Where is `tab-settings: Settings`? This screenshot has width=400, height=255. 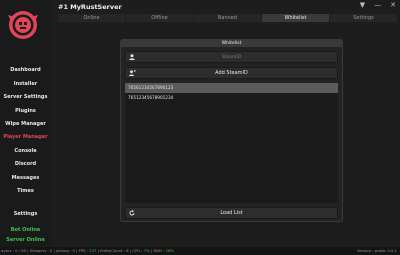
tab-settings: Settings is located at coordinates (364, 18).